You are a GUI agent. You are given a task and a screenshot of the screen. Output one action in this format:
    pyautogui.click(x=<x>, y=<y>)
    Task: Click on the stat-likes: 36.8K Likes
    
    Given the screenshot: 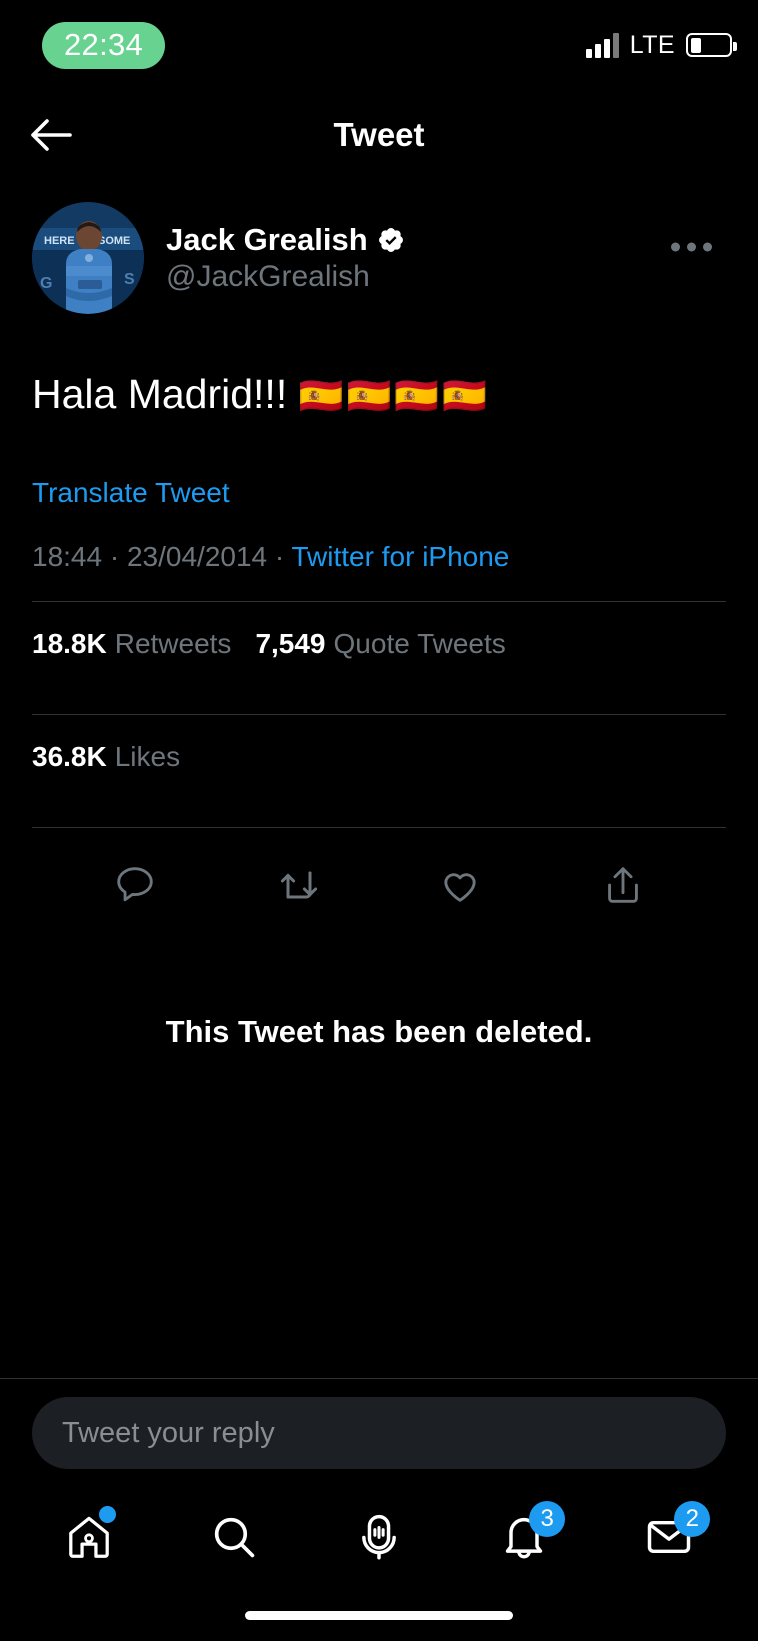 What is the action you would take?
    pyautogui.click(x=106, y=757)
    